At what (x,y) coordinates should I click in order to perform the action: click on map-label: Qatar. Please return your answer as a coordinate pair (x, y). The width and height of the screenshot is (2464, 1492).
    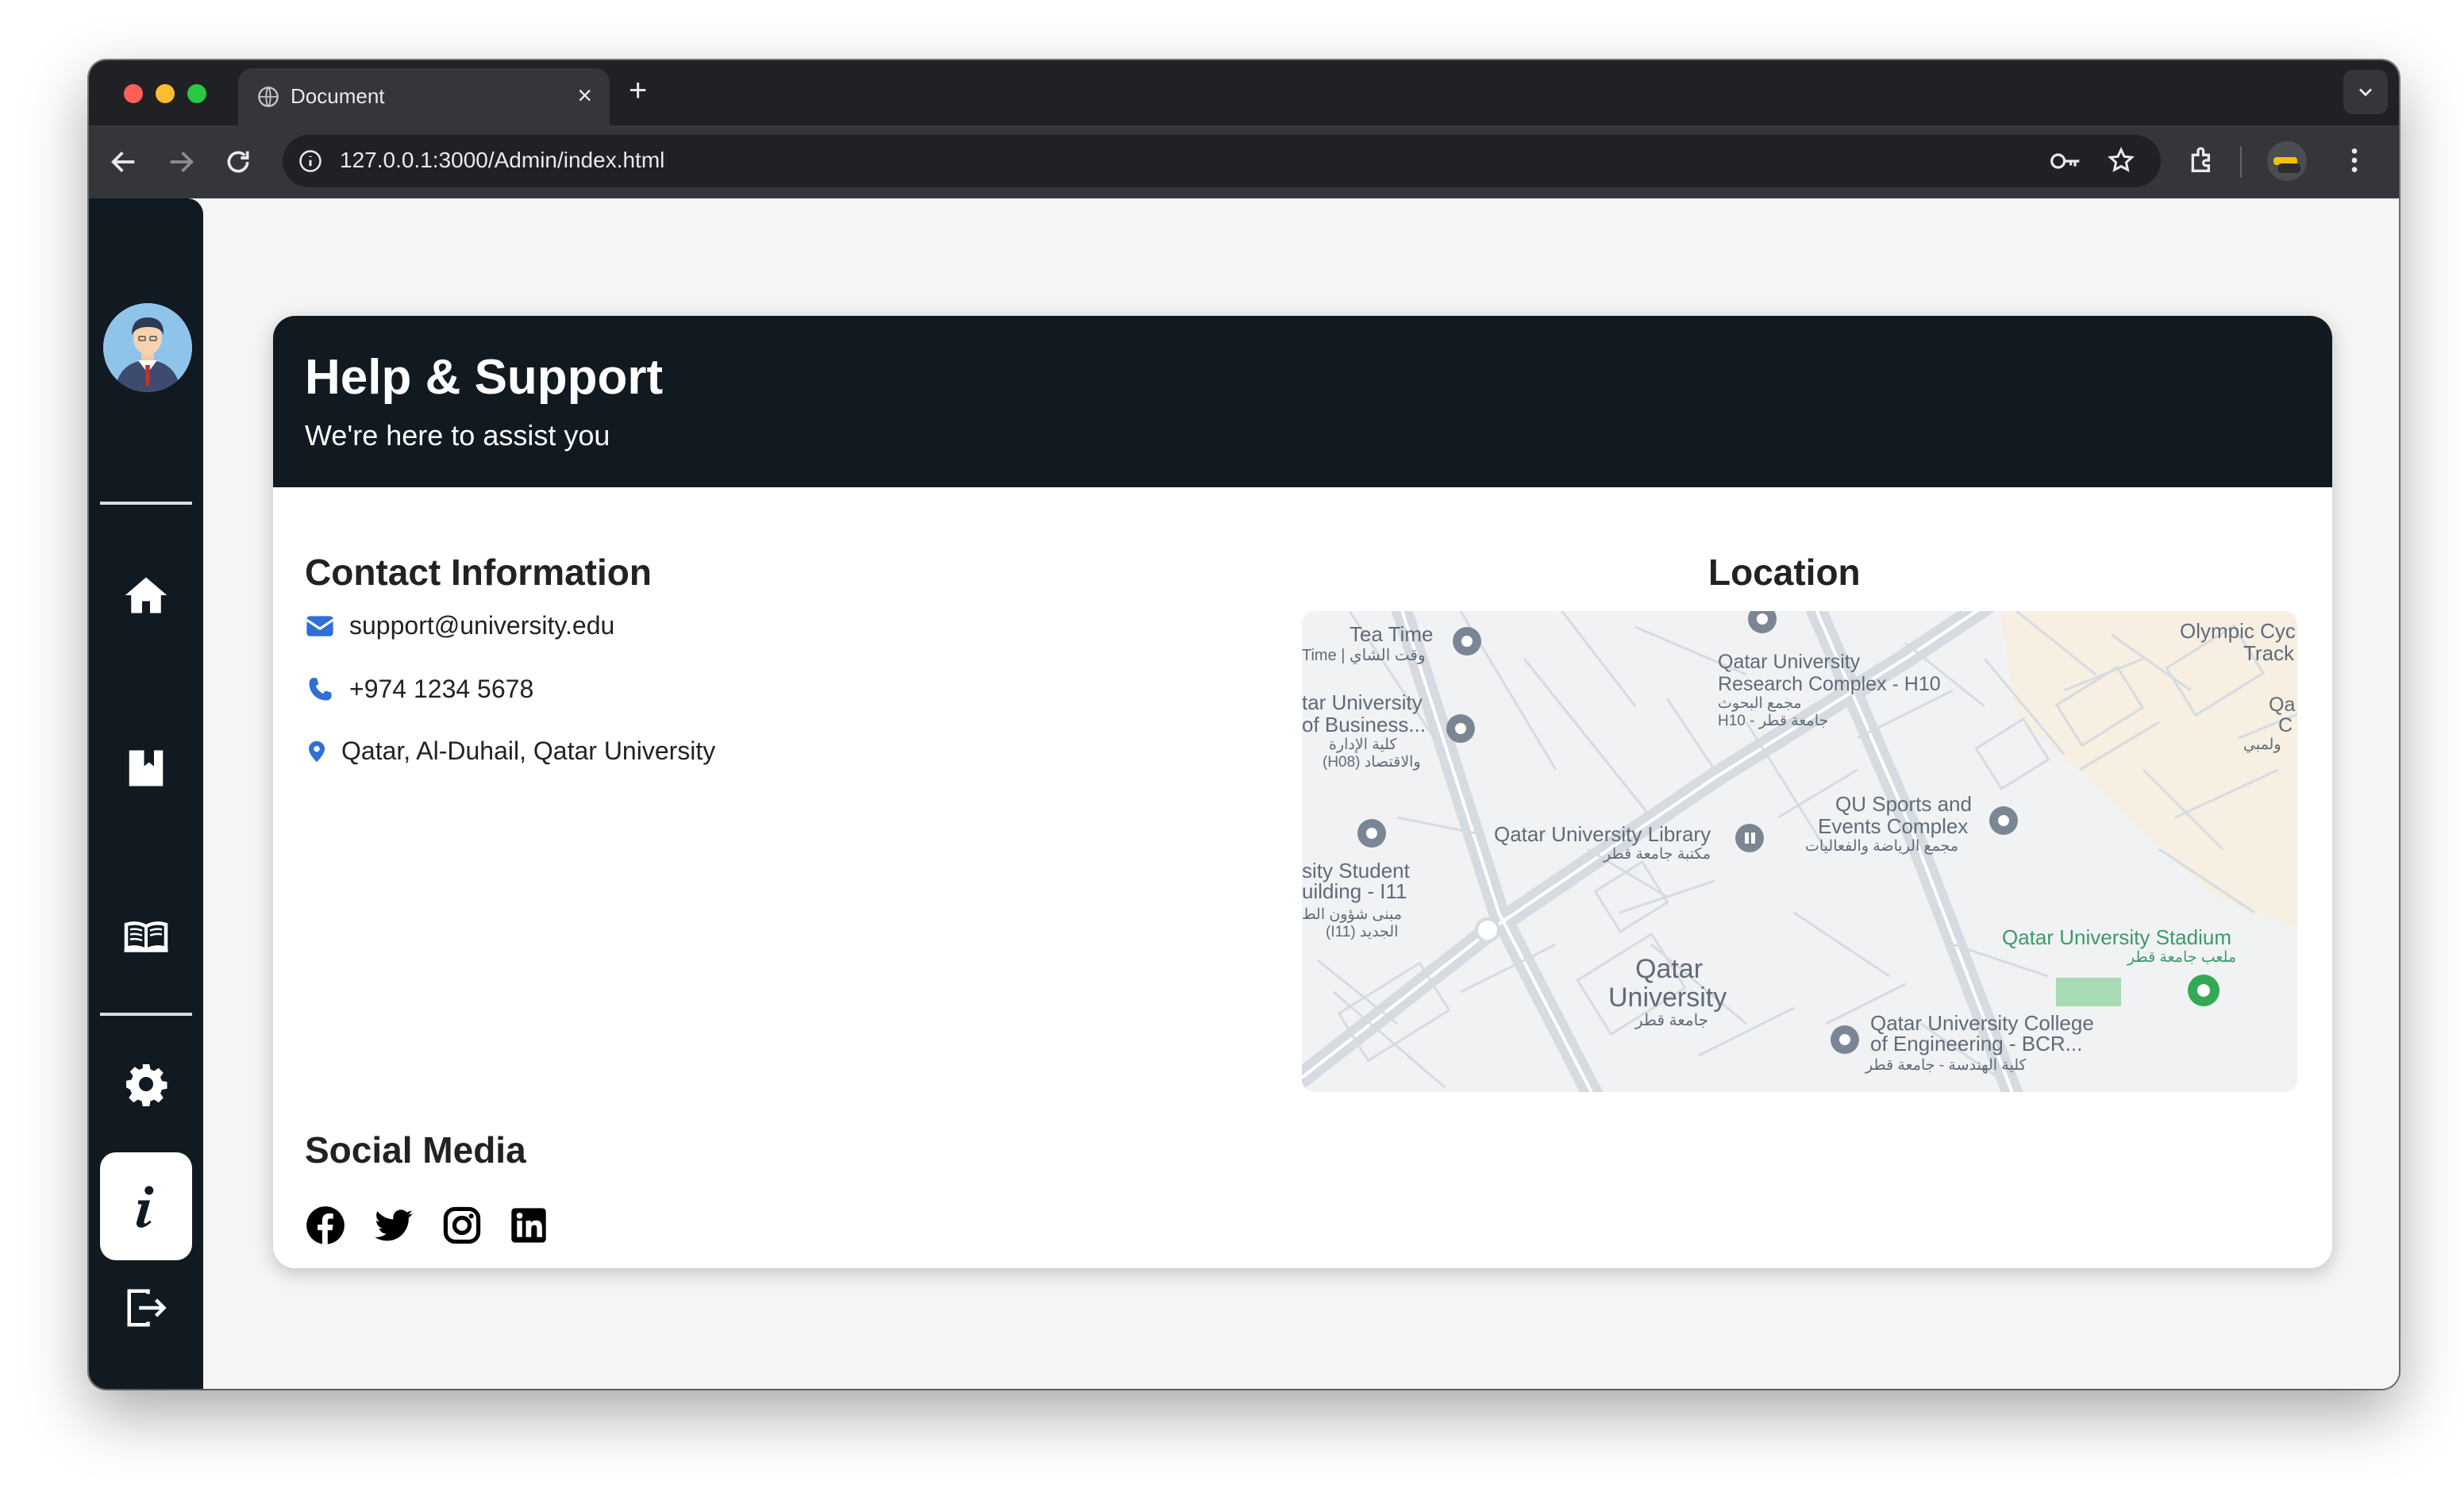
    Looking at the image, I should click on (1669, 969).